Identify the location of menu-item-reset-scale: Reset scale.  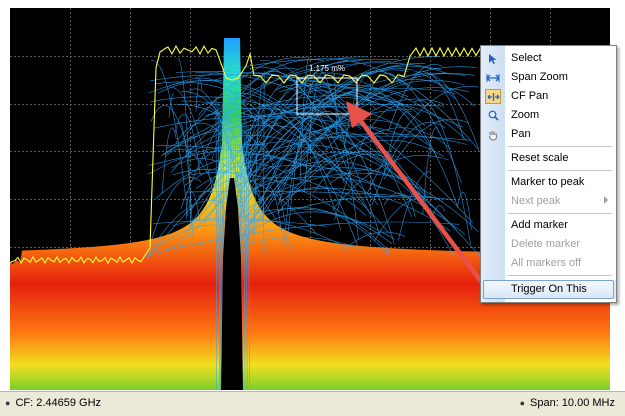
(548, 158).